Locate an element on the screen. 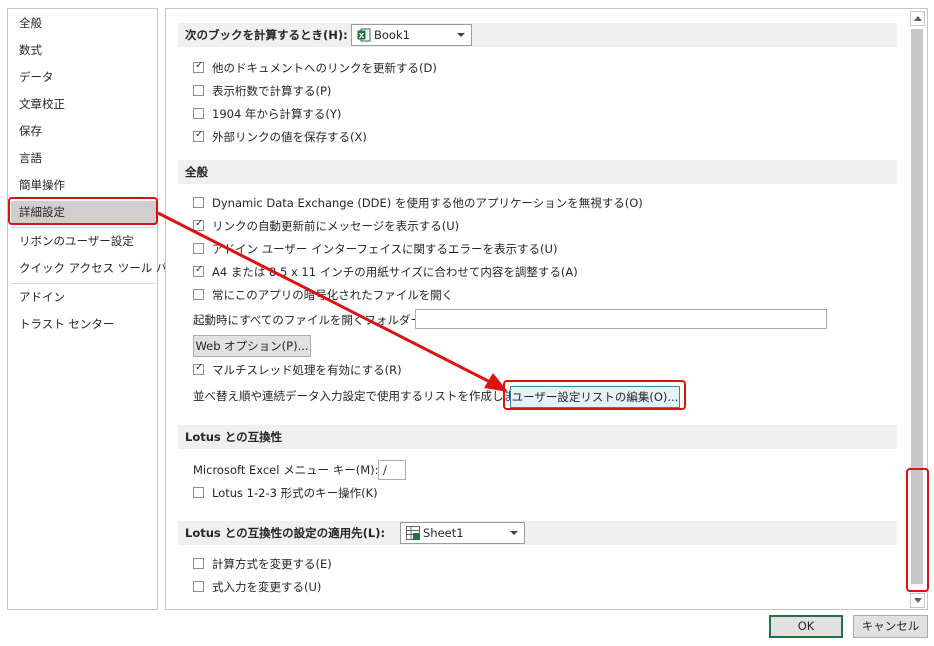  section-title: Lotus との互換性 is located at coordinates (234, 437).